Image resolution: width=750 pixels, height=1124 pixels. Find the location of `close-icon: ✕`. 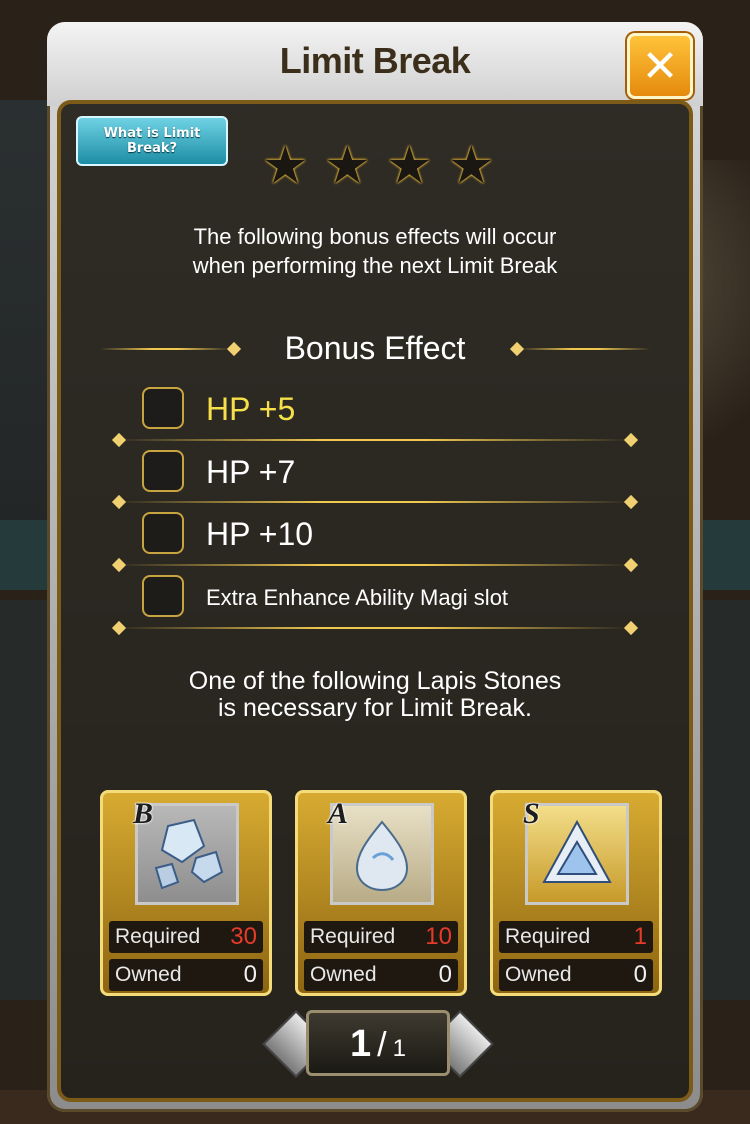

close-icon: ✕ is located at coordinates (660, 66).